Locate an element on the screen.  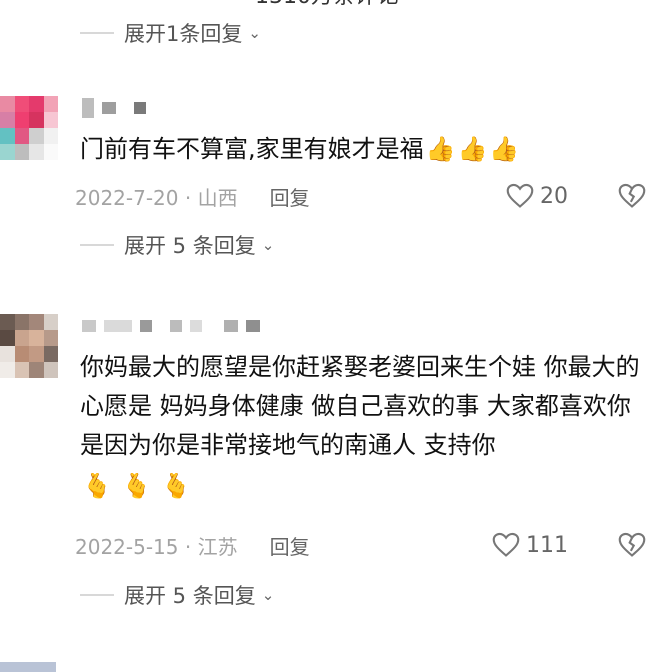
comment-meta: 2022-7-20 · 山西 回复 20 is located at coordinates (360, 196).